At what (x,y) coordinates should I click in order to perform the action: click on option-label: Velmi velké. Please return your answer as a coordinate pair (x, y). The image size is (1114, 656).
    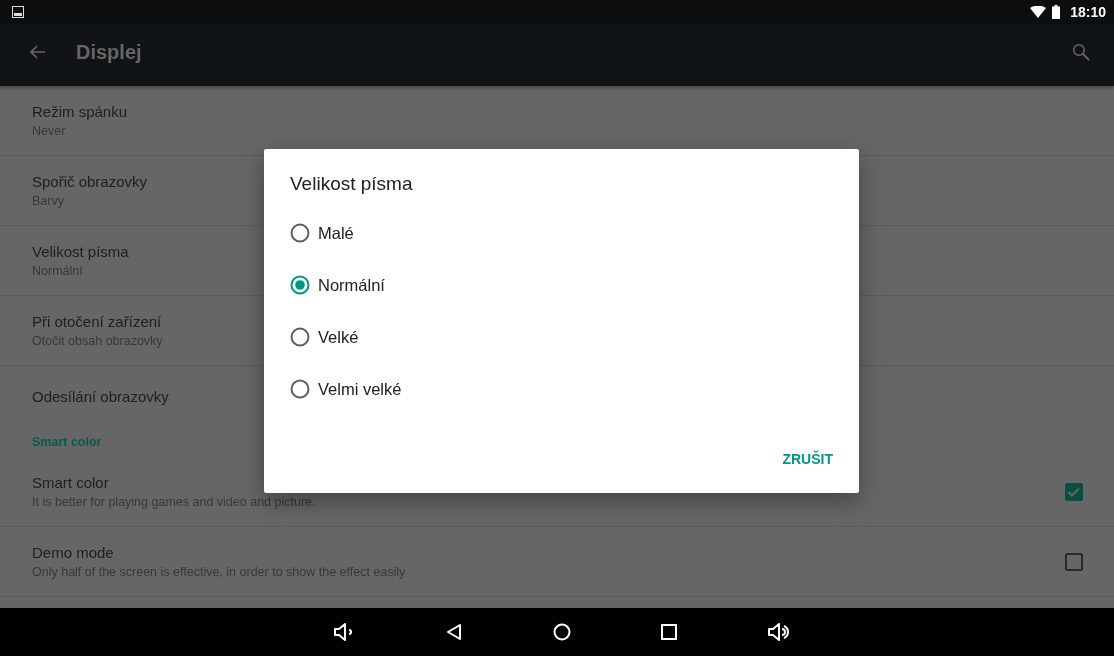
    Looking at the image, I should click on (360, 389).